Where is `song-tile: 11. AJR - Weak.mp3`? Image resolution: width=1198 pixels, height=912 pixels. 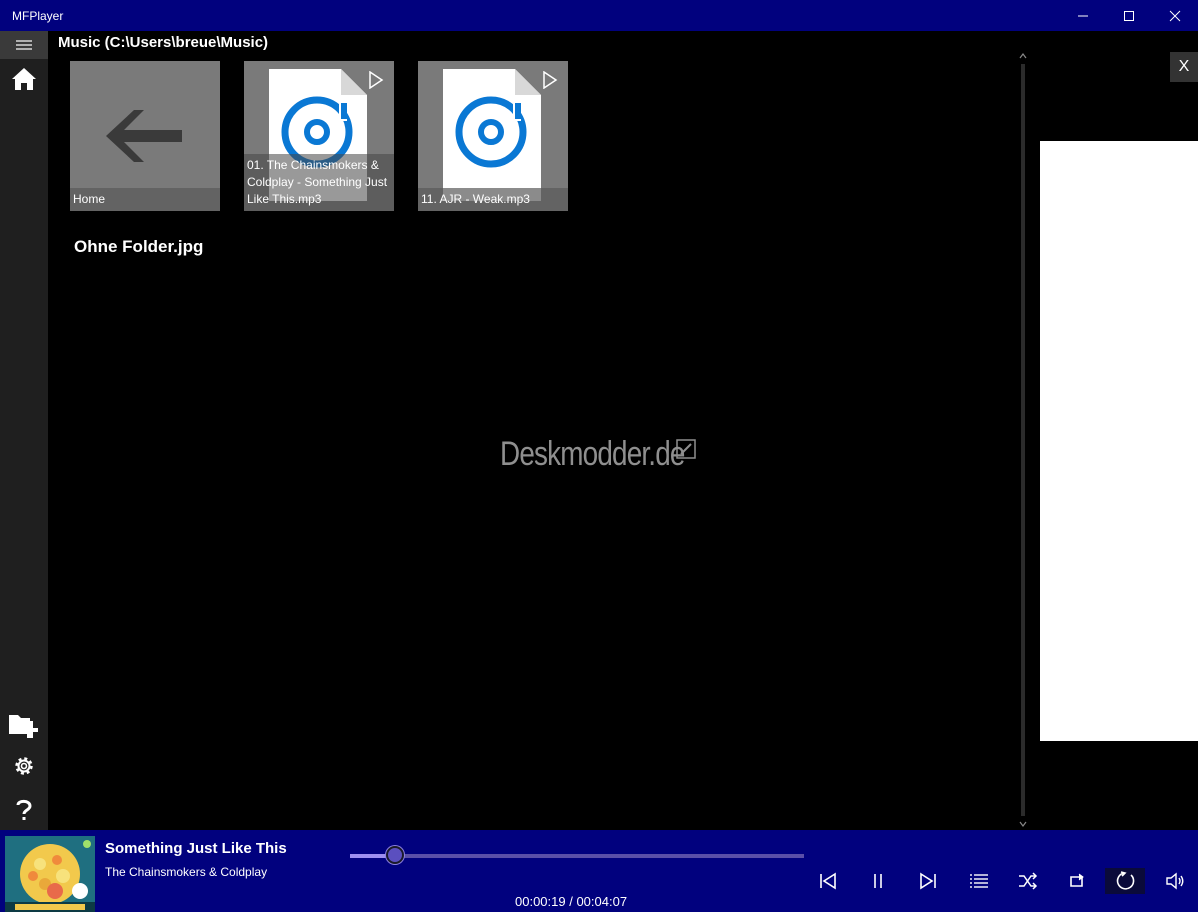 song-tile: 11. AJR - Weak.mp3 is located at coordinates (493, 136).